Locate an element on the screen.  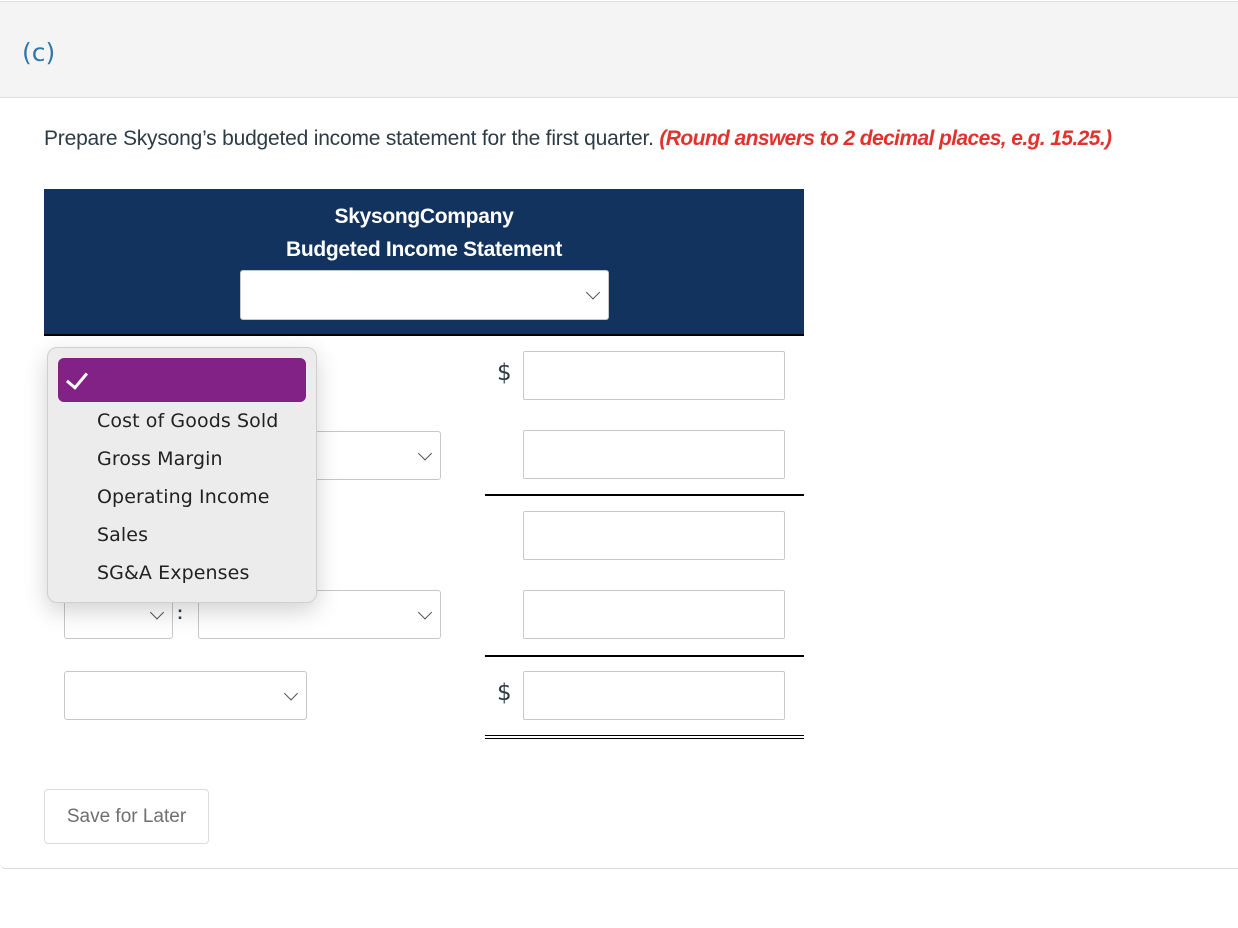
dropdown-option-cogs: Cost of Goods Sold is located at coordinates (187, 421).